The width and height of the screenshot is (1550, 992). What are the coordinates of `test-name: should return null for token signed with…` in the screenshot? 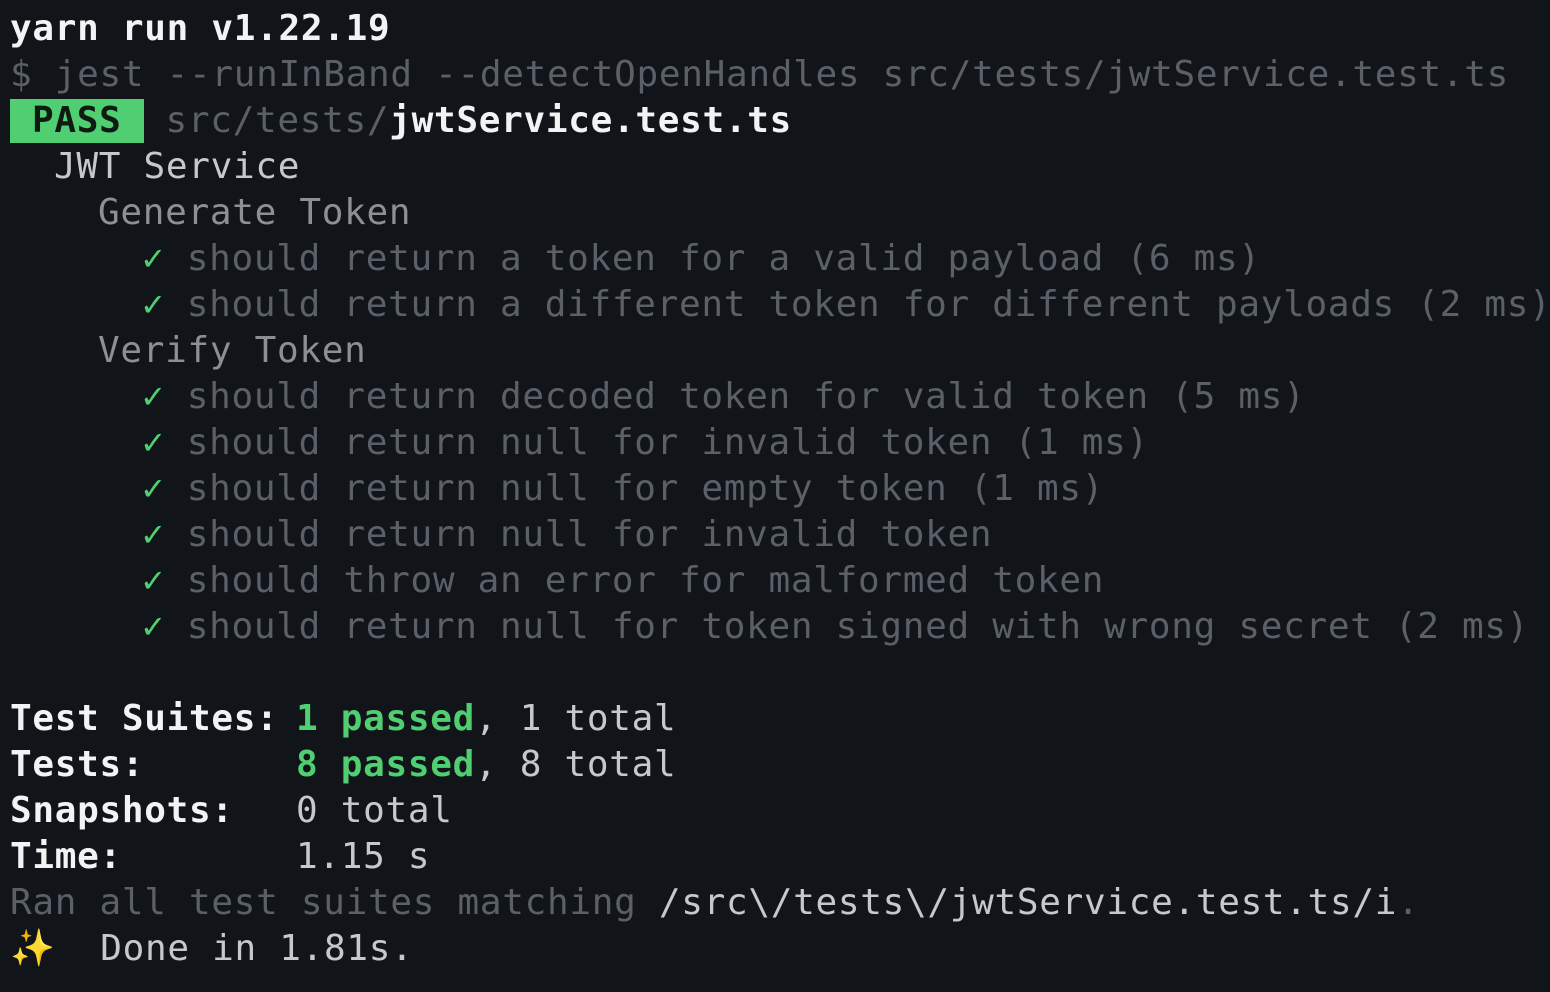 It's located at (858, 626).